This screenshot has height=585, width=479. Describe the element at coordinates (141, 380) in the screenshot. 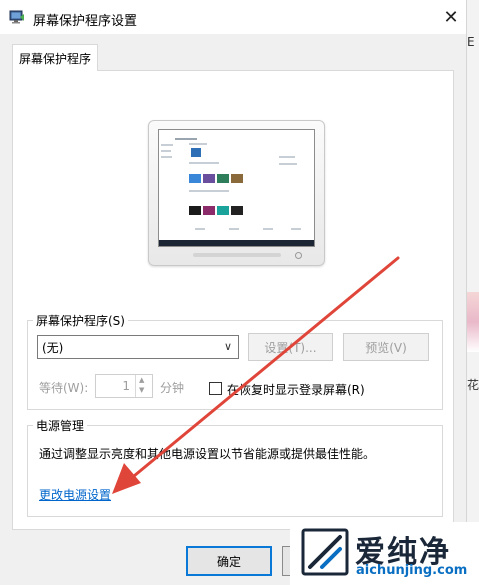

I see `chevron-up-icon: ▲` at that location.